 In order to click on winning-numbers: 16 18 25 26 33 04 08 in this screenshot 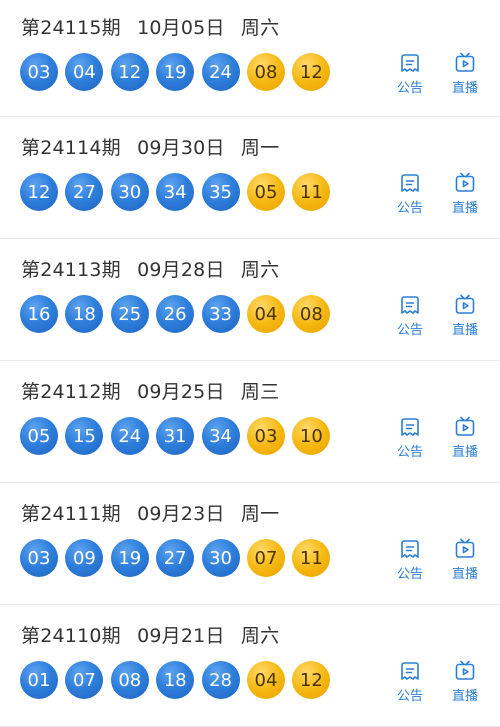, I will do `click(179, 314)`.